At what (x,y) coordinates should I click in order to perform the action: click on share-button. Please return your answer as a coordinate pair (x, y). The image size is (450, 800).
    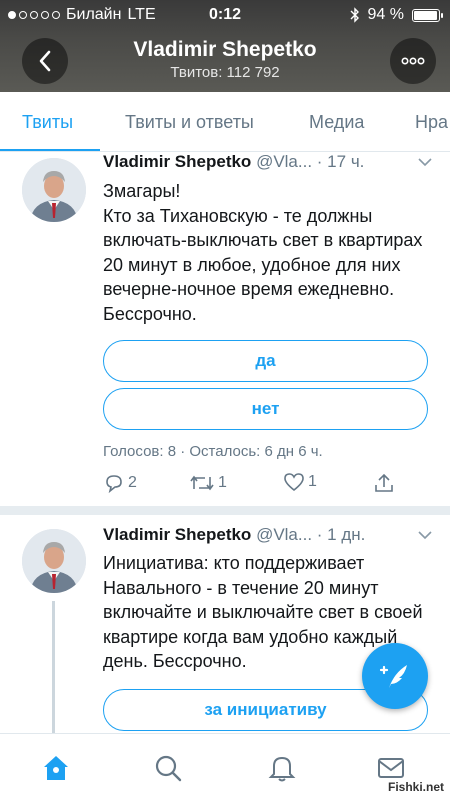
    Looking at the image, I should click on (384, 483).